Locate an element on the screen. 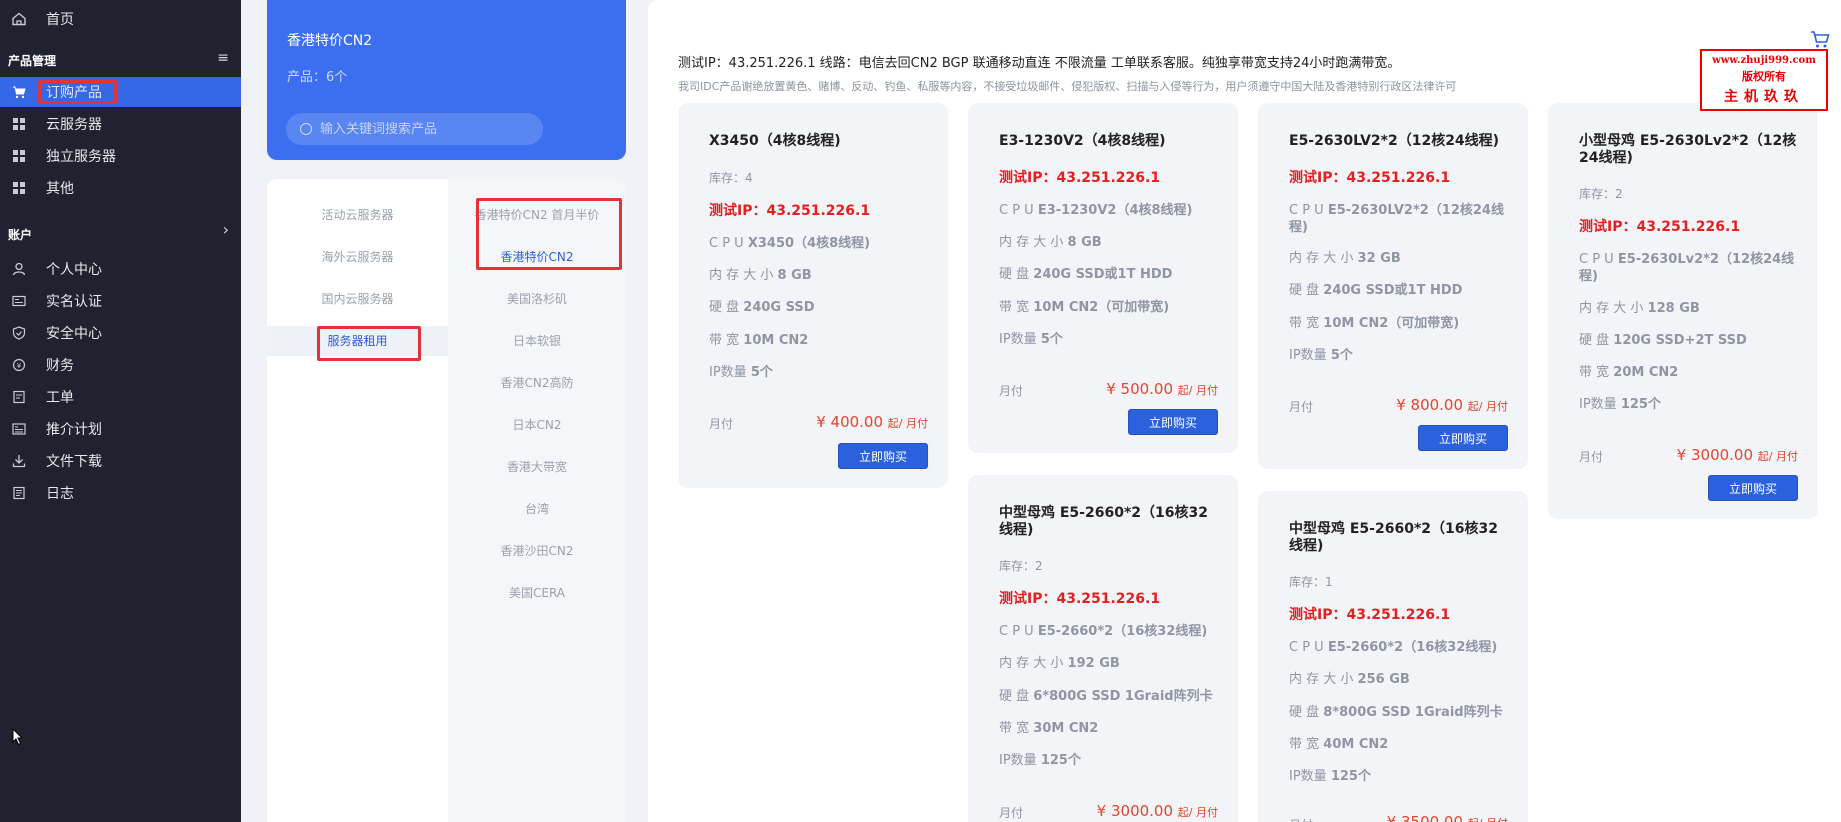 This screenshot has width=1841, height=822. nav-finance: ¥ 财务 is located at coordinates (120, 365).